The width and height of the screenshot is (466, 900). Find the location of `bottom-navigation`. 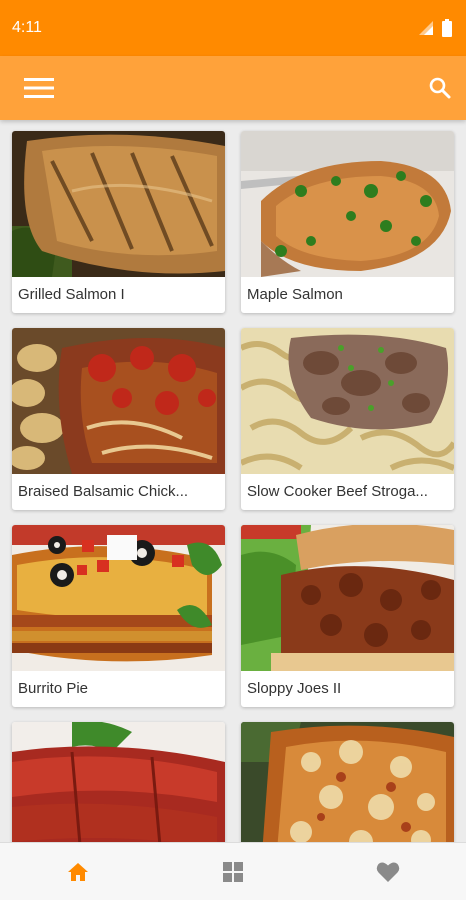

bottom-navigation is located at coordinates (233, 871).